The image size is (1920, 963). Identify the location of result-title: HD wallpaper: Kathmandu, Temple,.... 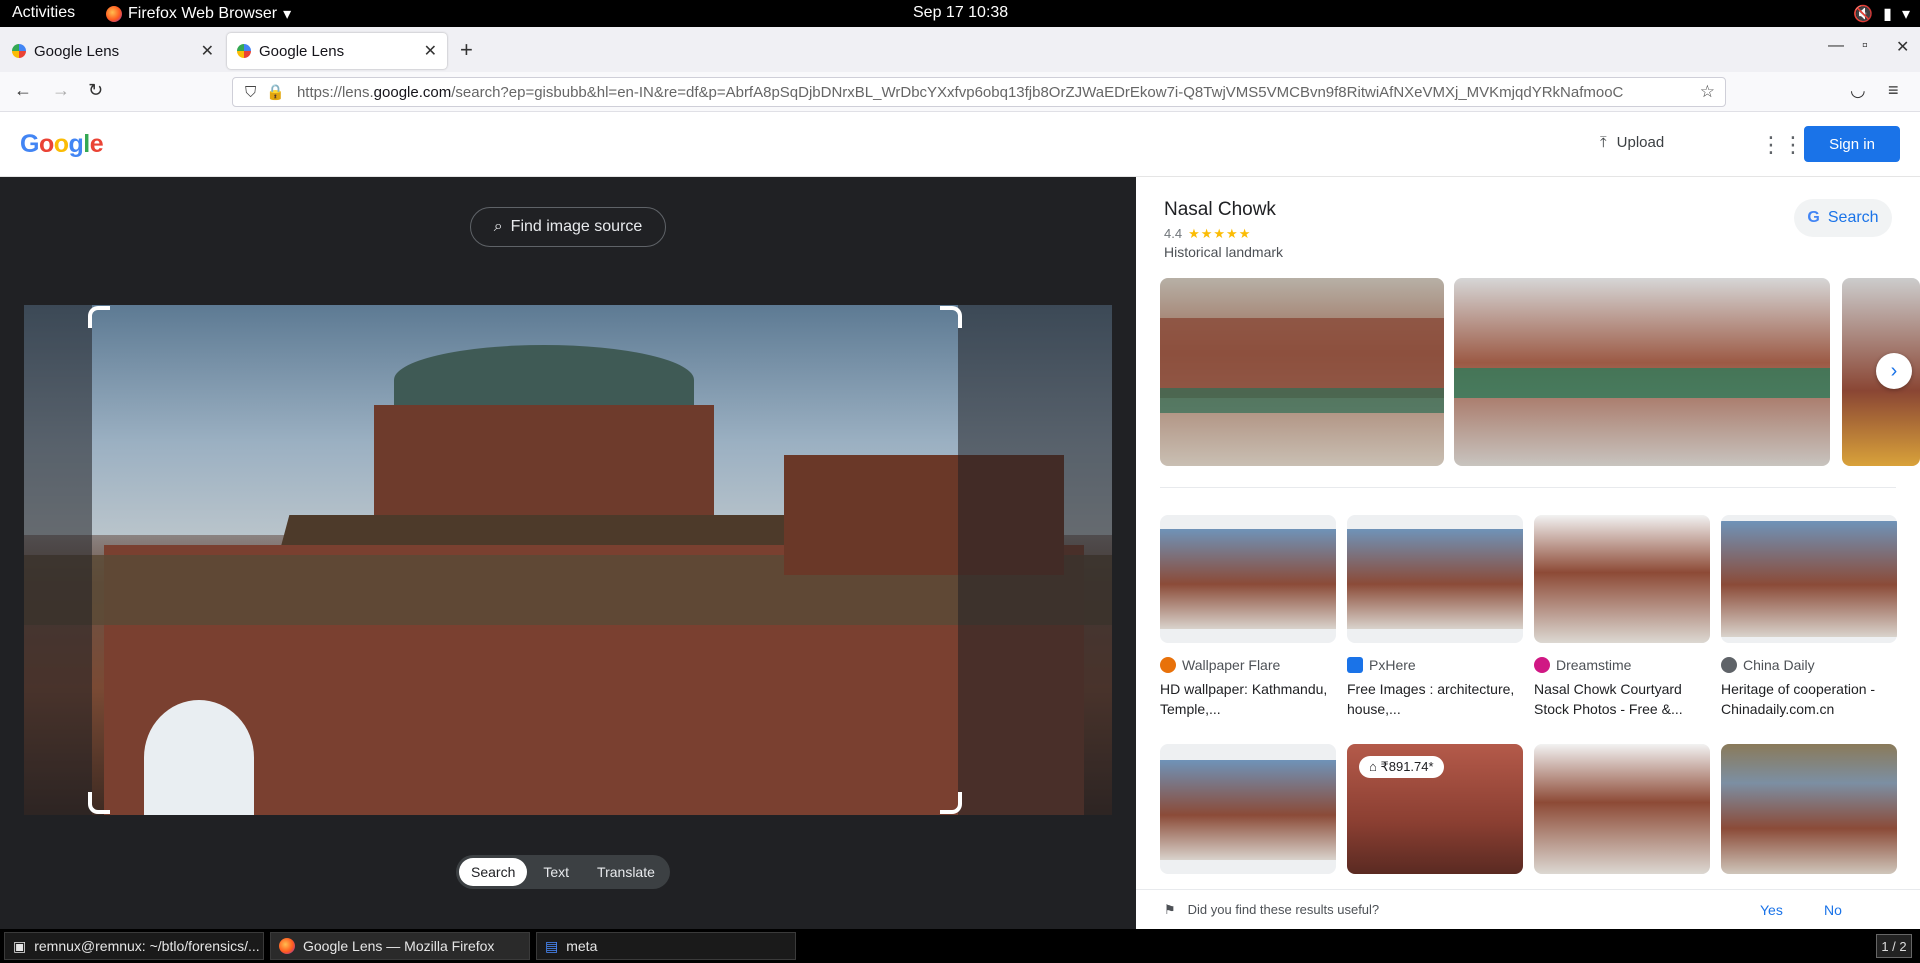
(1248, 699).